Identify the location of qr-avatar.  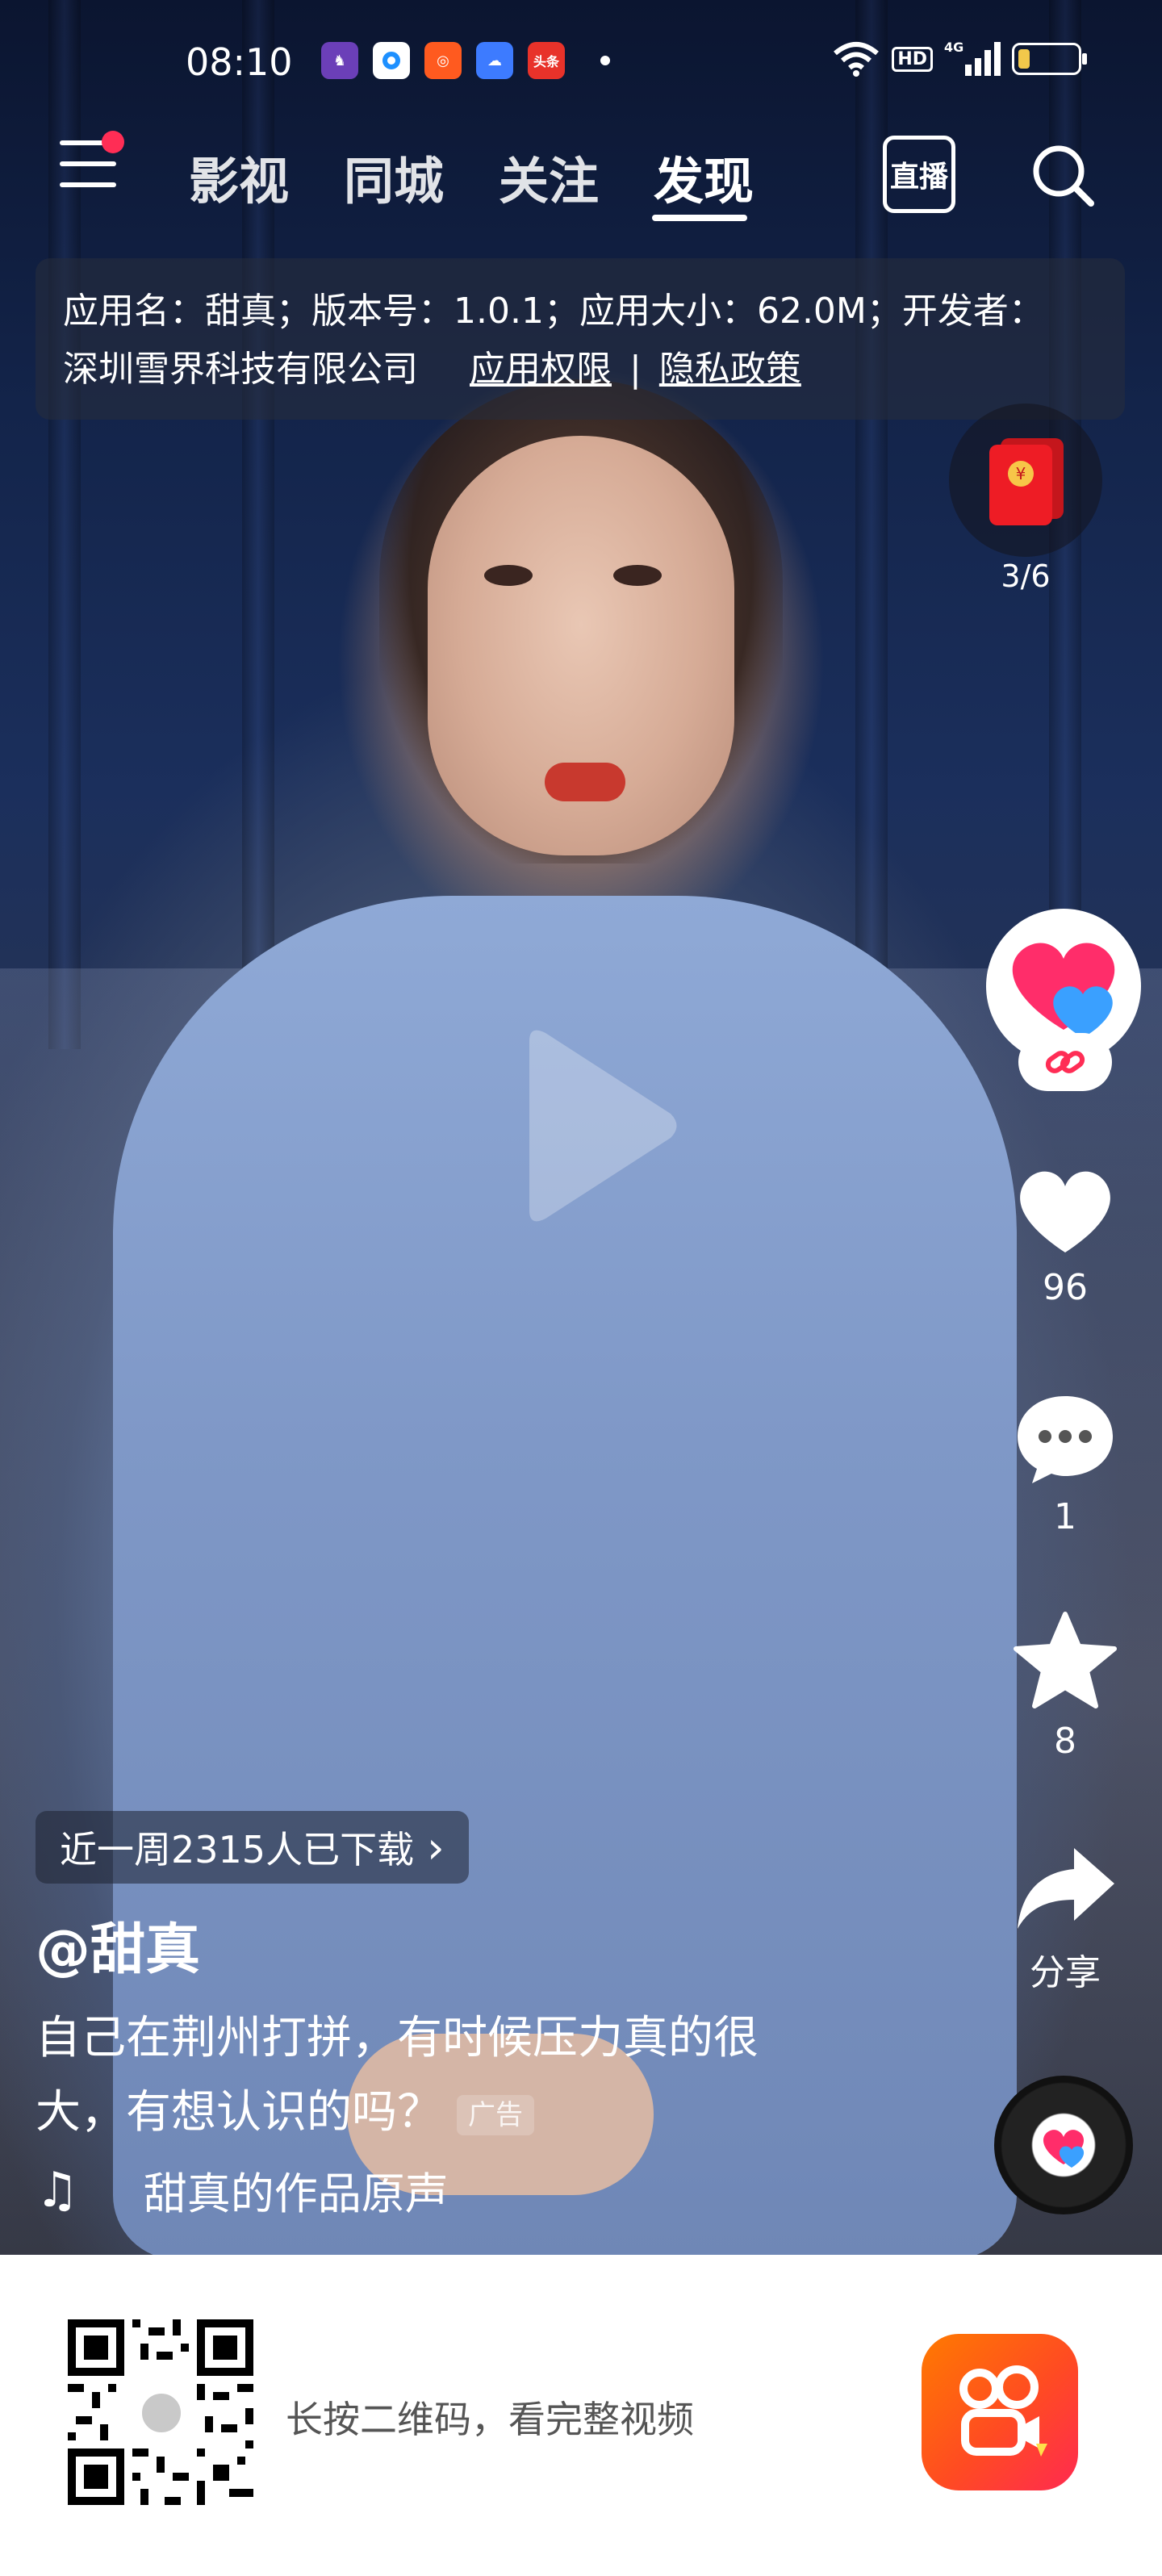
(162, 2413).